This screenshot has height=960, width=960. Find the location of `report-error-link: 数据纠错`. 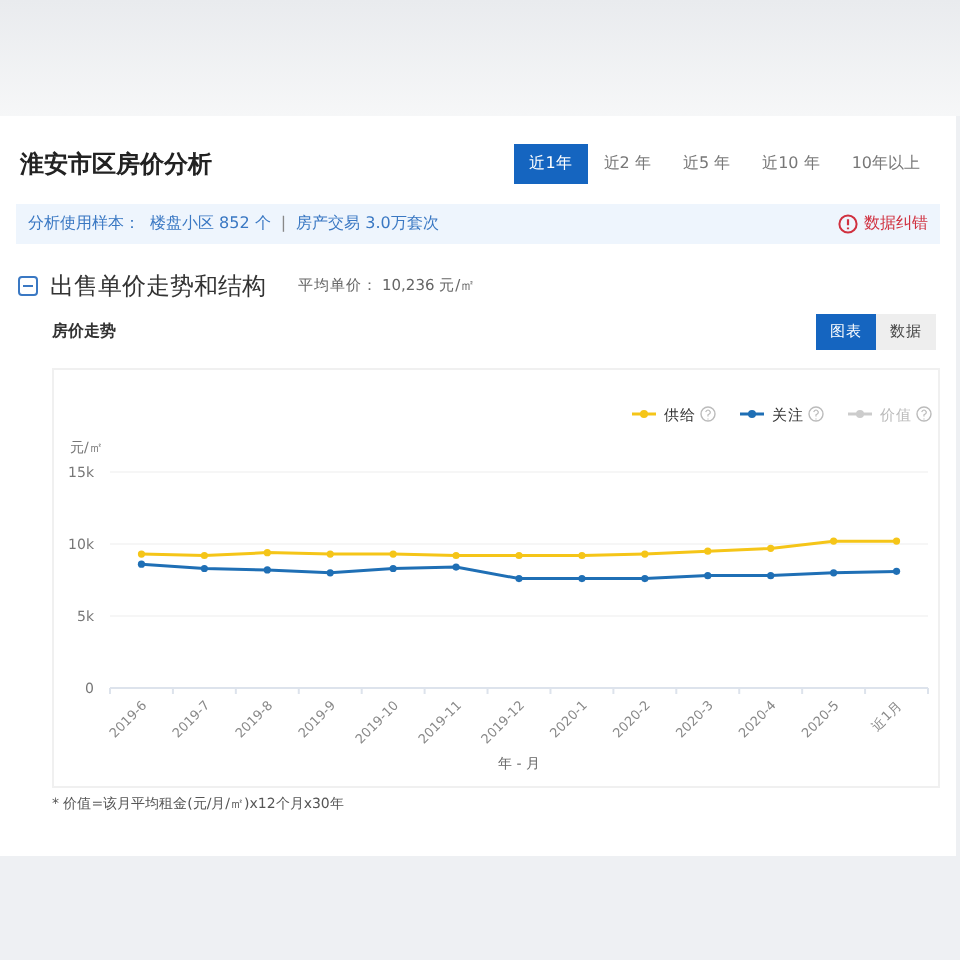

report-error-link: 数据纠错 is located at coordinates (896, 224).